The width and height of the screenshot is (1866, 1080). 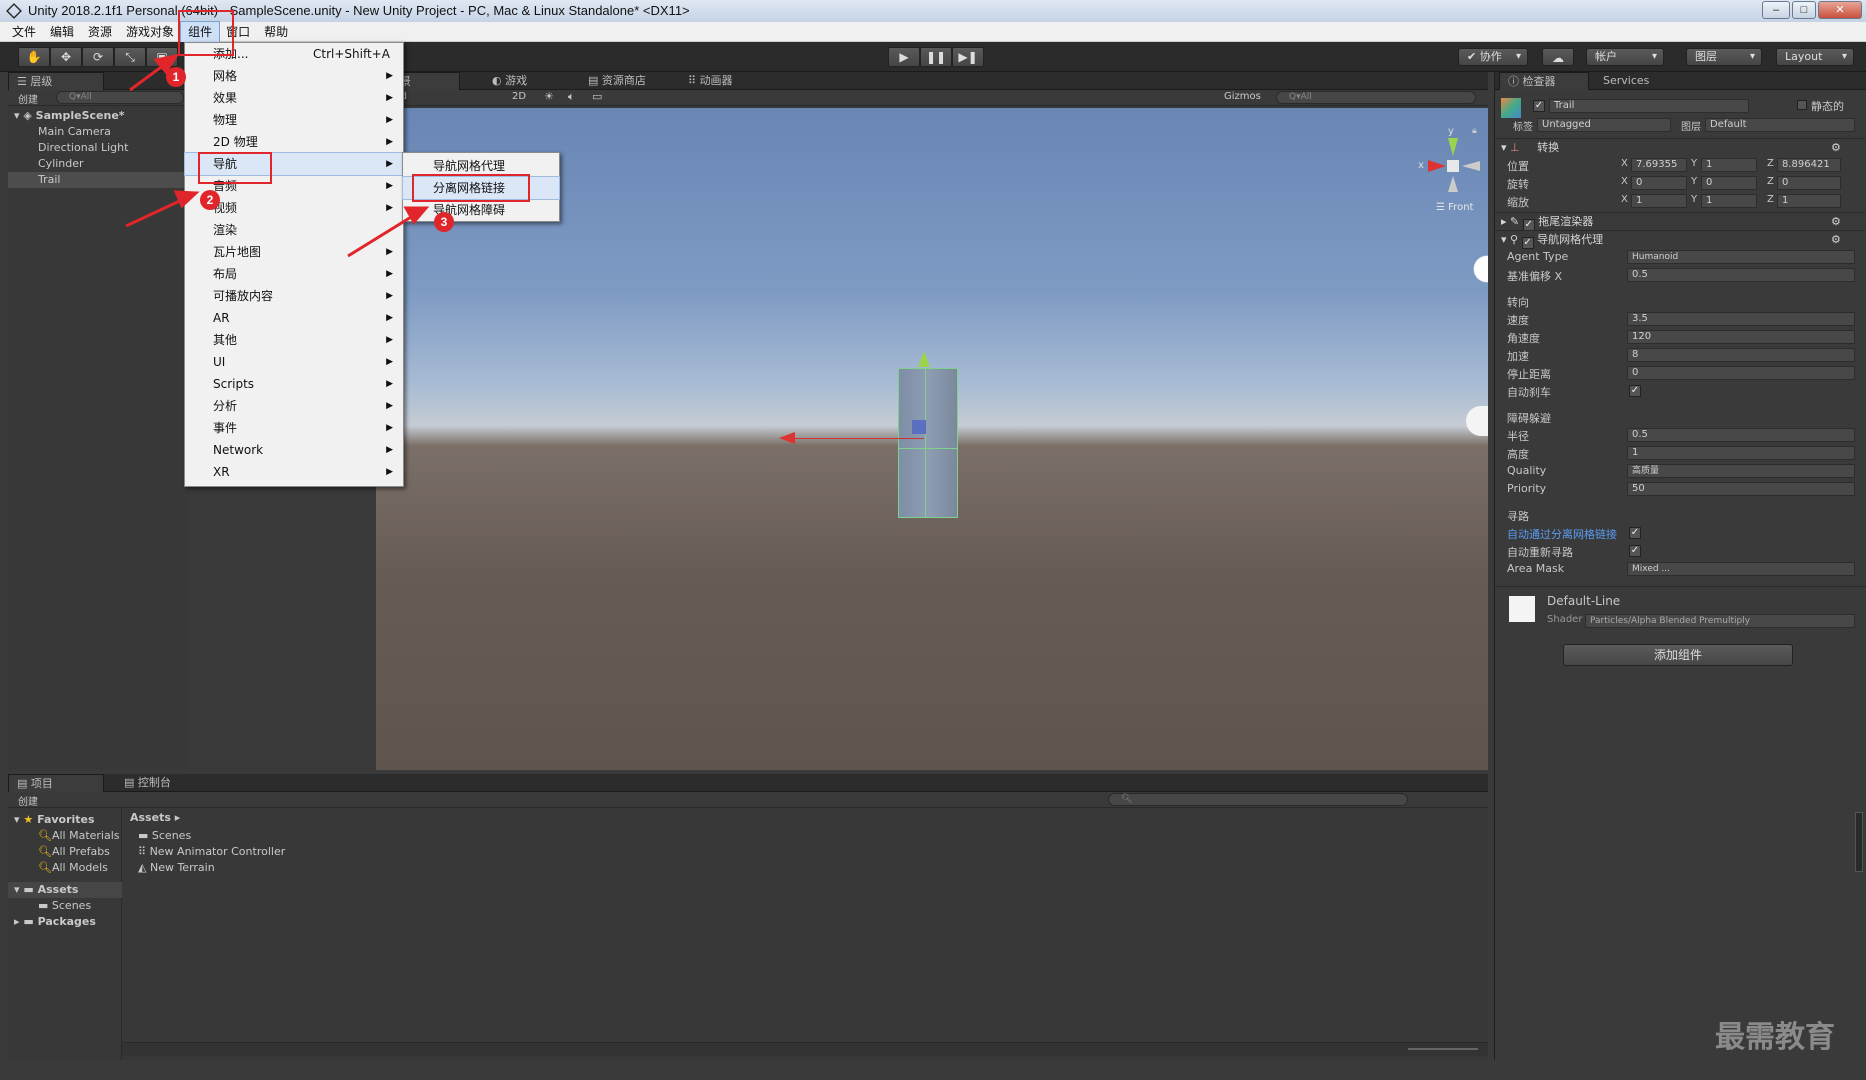 What do you see at coordinates (444, 222) in the screenshot?
I see `annotation-badge-3: 3` at bounding box center [444, 222].